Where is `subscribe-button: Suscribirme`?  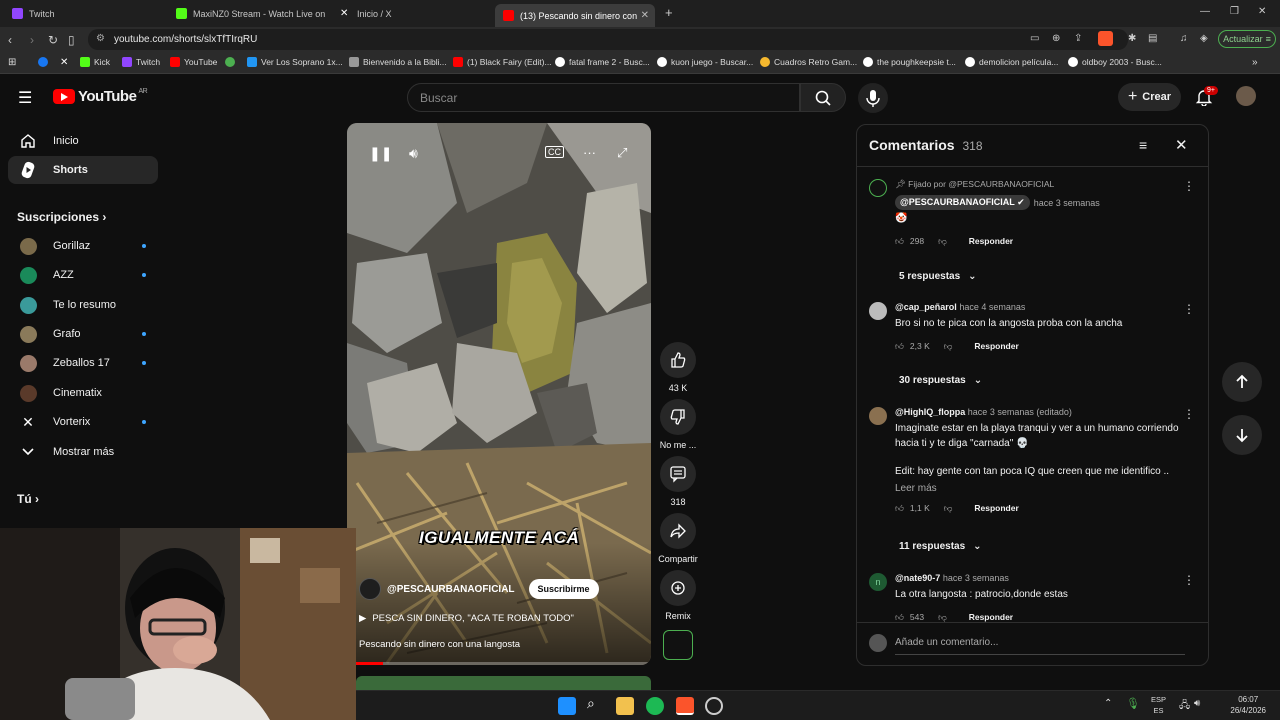 subscribe-button: Suscribirme is located at coordinates (563, 589).